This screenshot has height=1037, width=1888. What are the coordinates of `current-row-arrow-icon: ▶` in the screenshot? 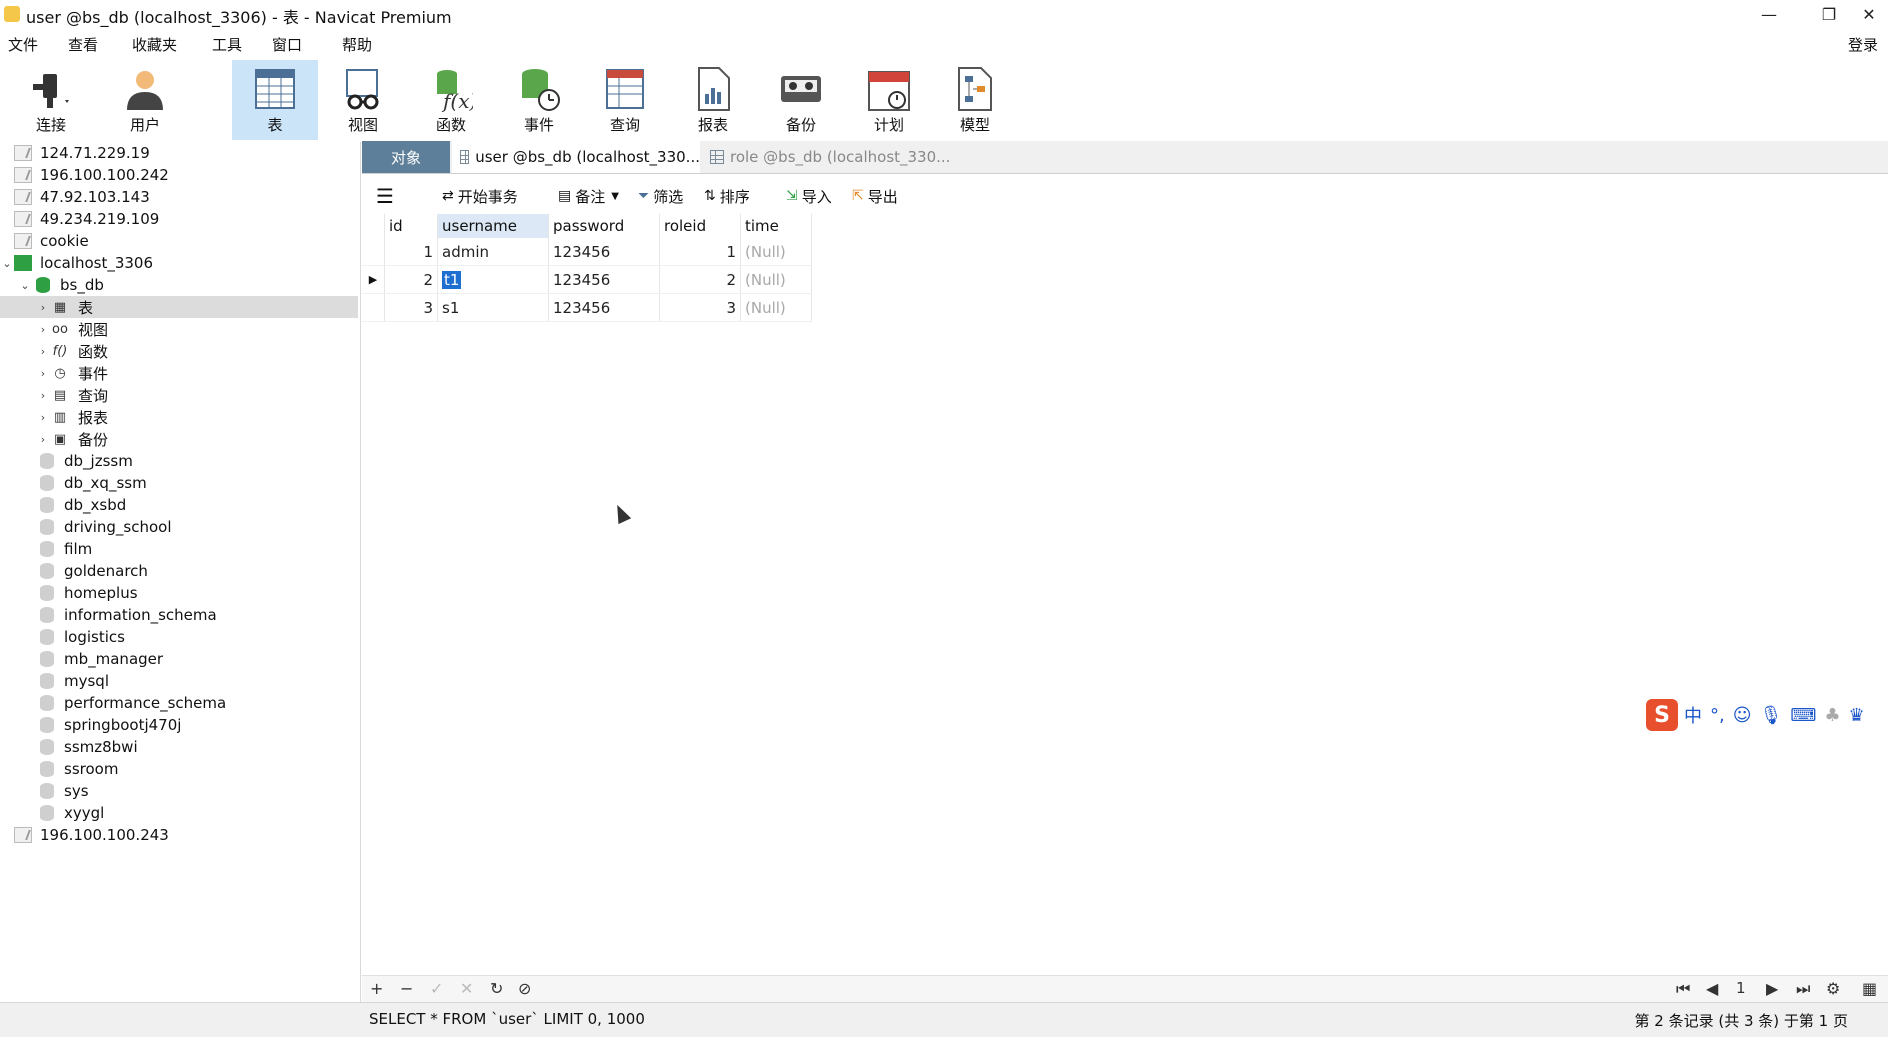 It's located at (373, 279).